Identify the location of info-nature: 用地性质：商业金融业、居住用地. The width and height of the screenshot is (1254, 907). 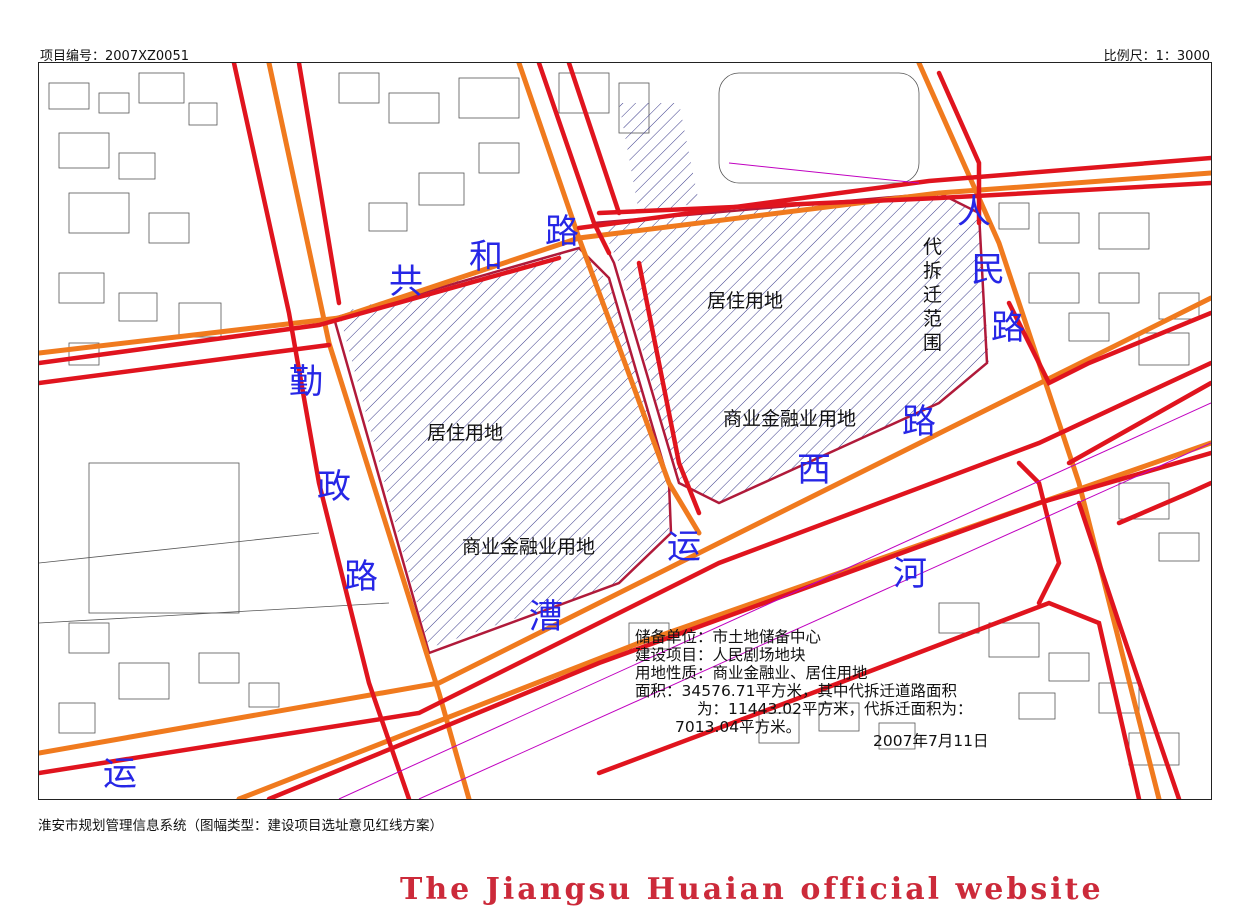
(751, 673).